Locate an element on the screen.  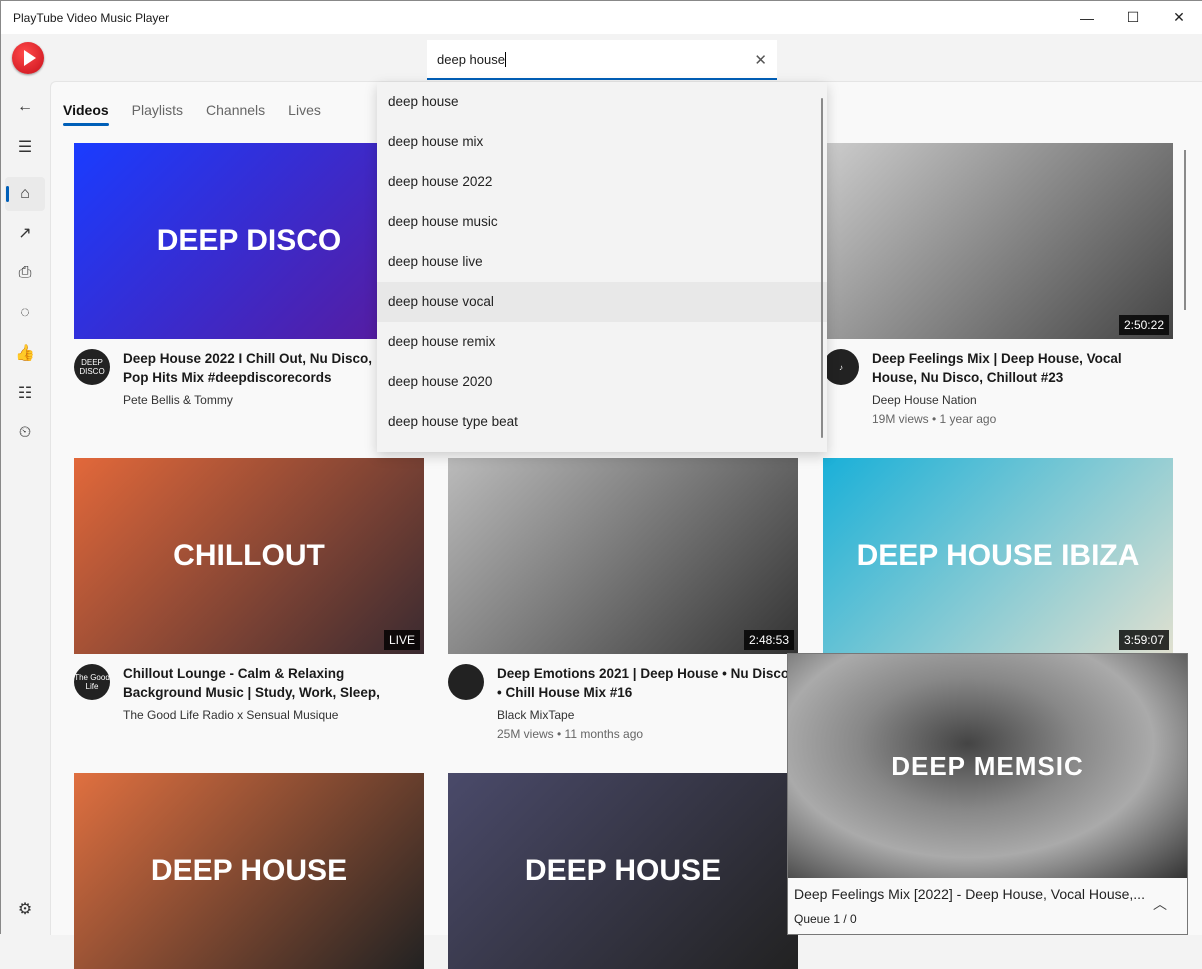
video-overlay-text: DEEP MEMSIC is located at coordinates (987, 765).